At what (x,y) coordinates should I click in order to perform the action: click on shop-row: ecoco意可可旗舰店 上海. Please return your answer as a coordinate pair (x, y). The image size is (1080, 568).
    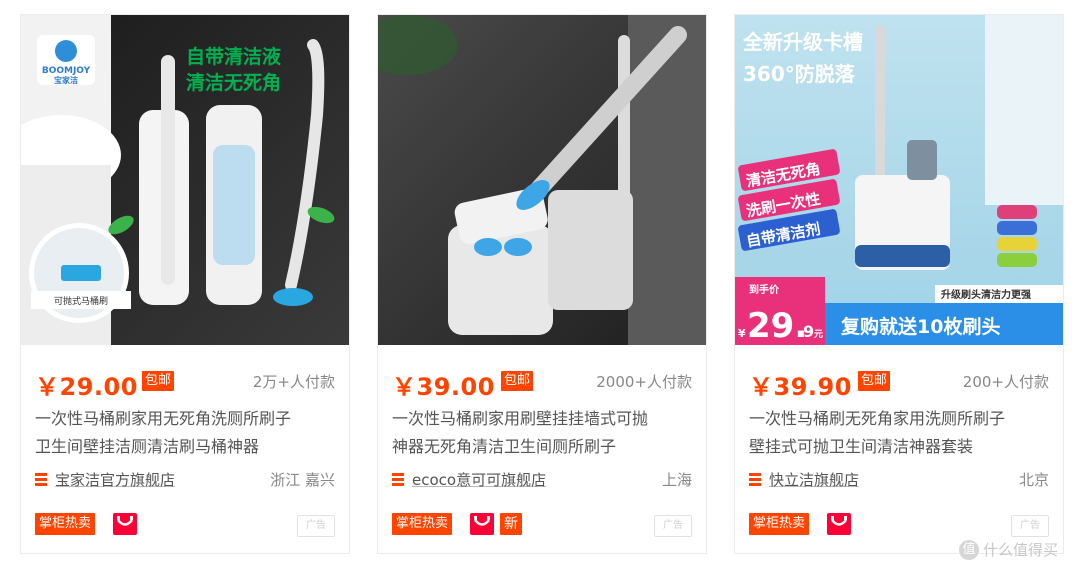
    Looking at the image, I should click on (542, 481).